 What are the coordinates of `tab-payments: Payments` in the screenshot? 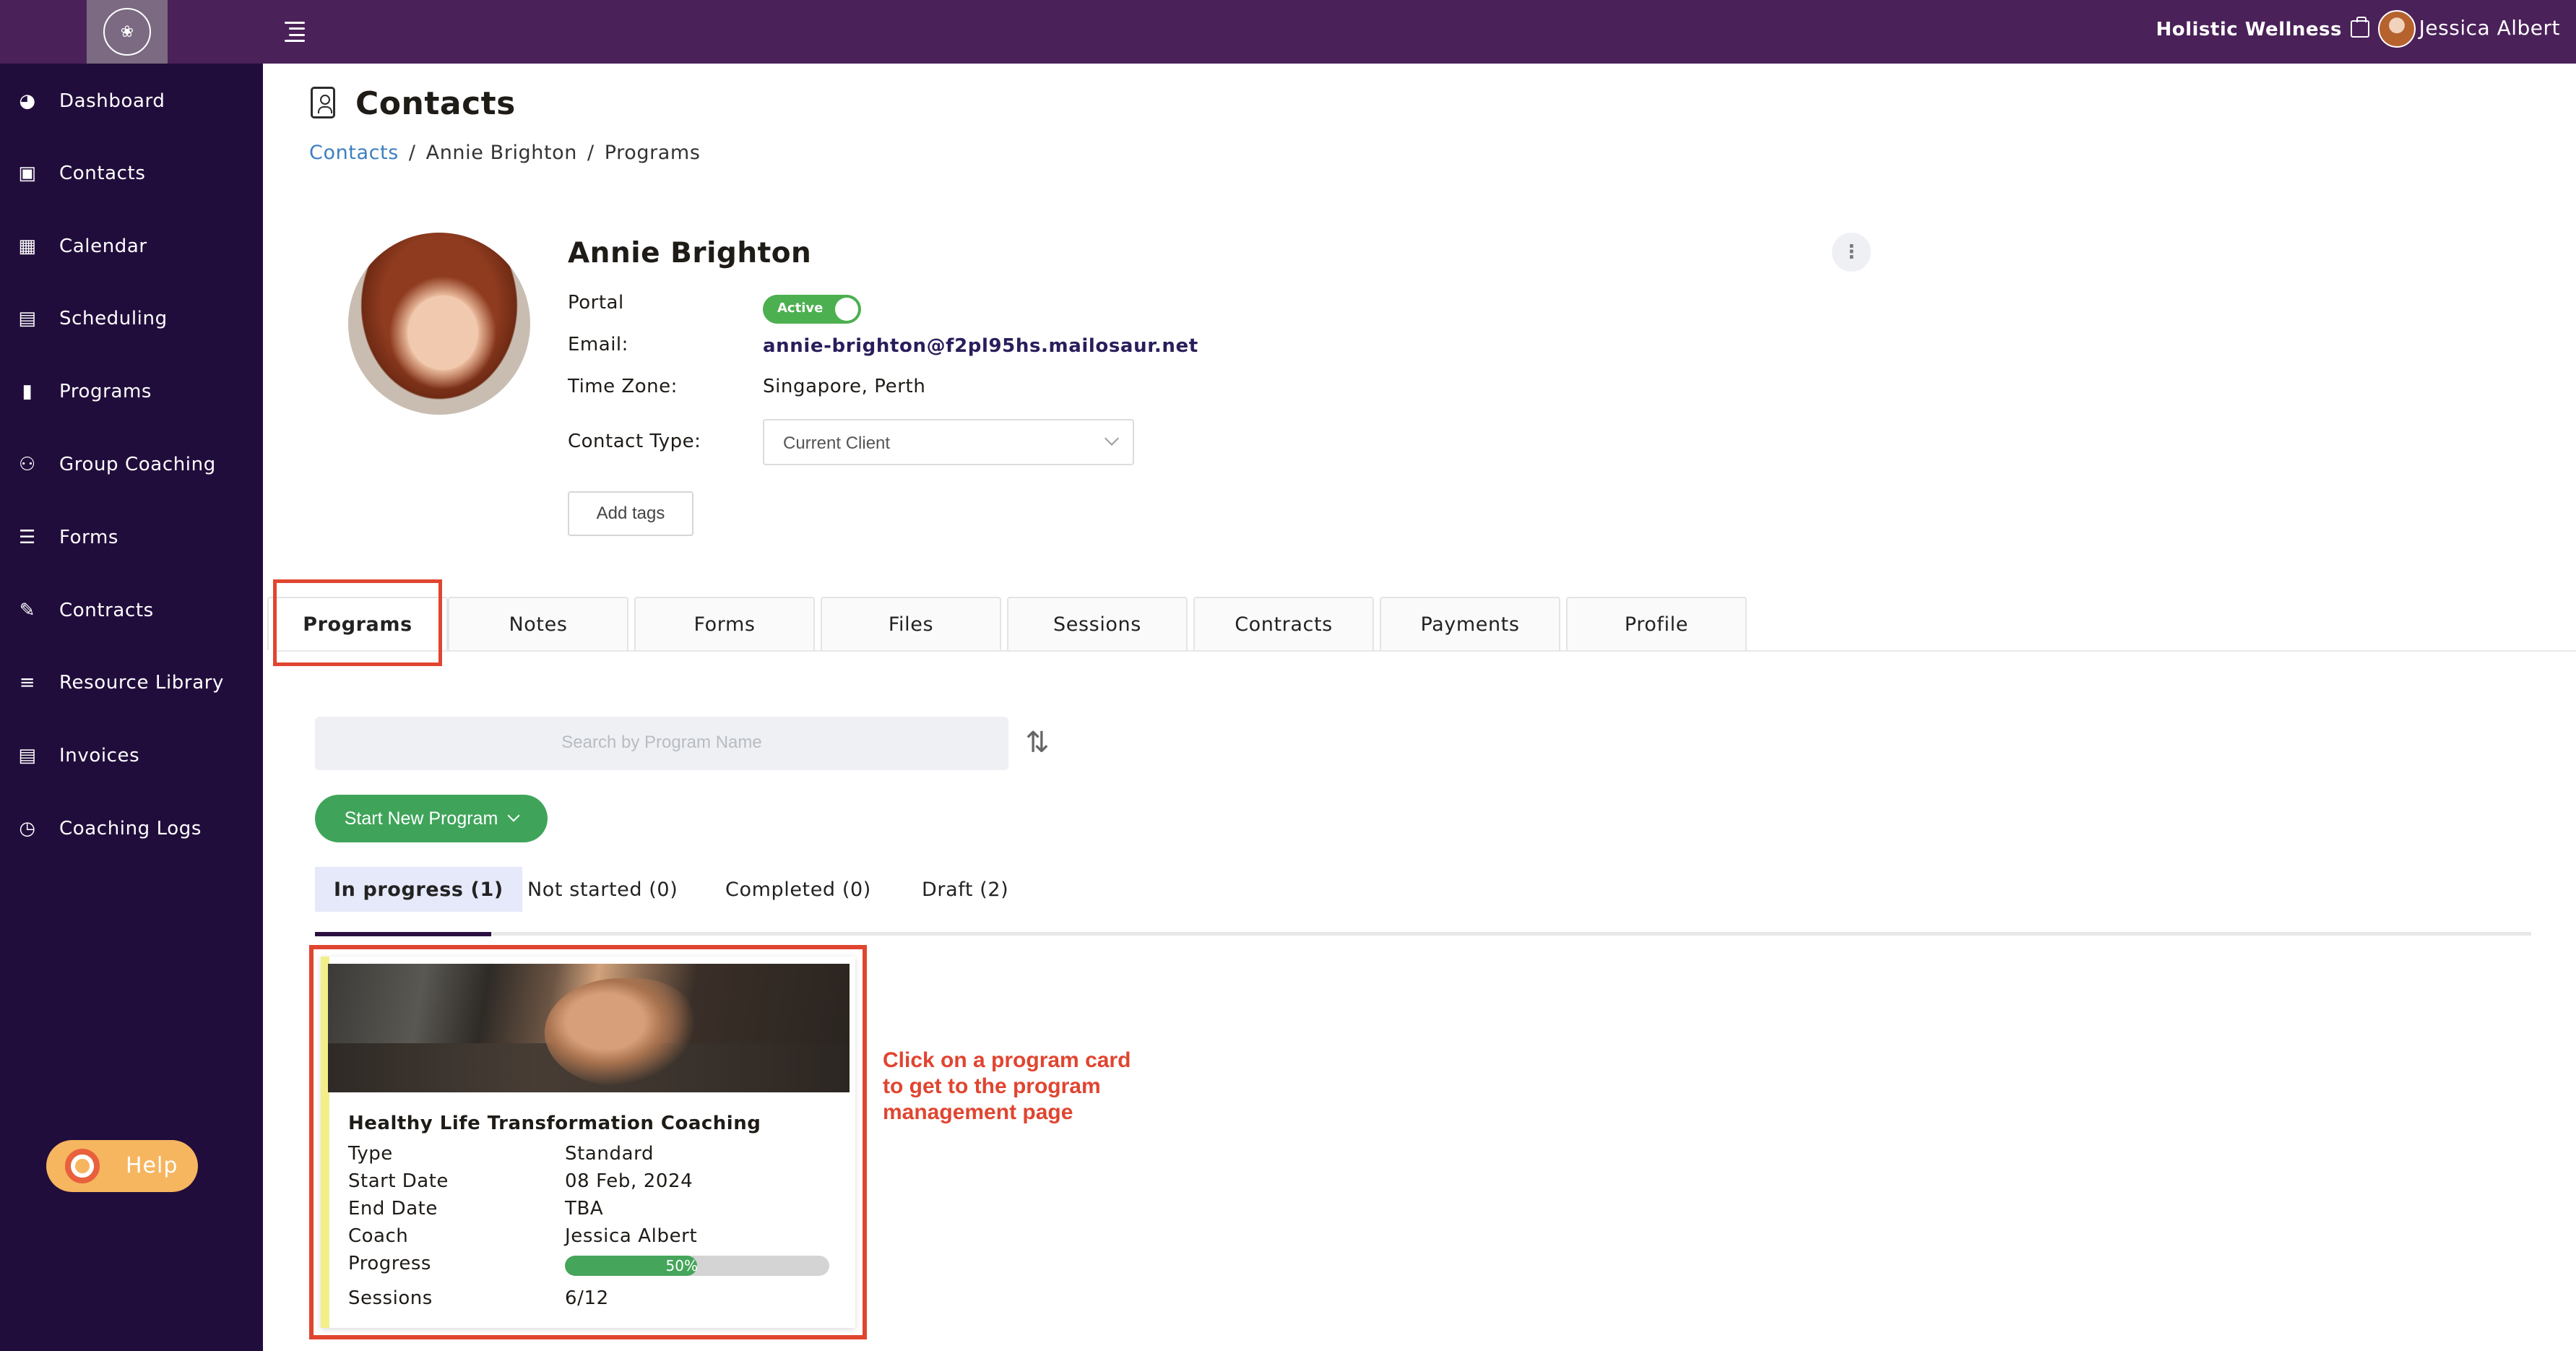 It's located at (1470, 623).